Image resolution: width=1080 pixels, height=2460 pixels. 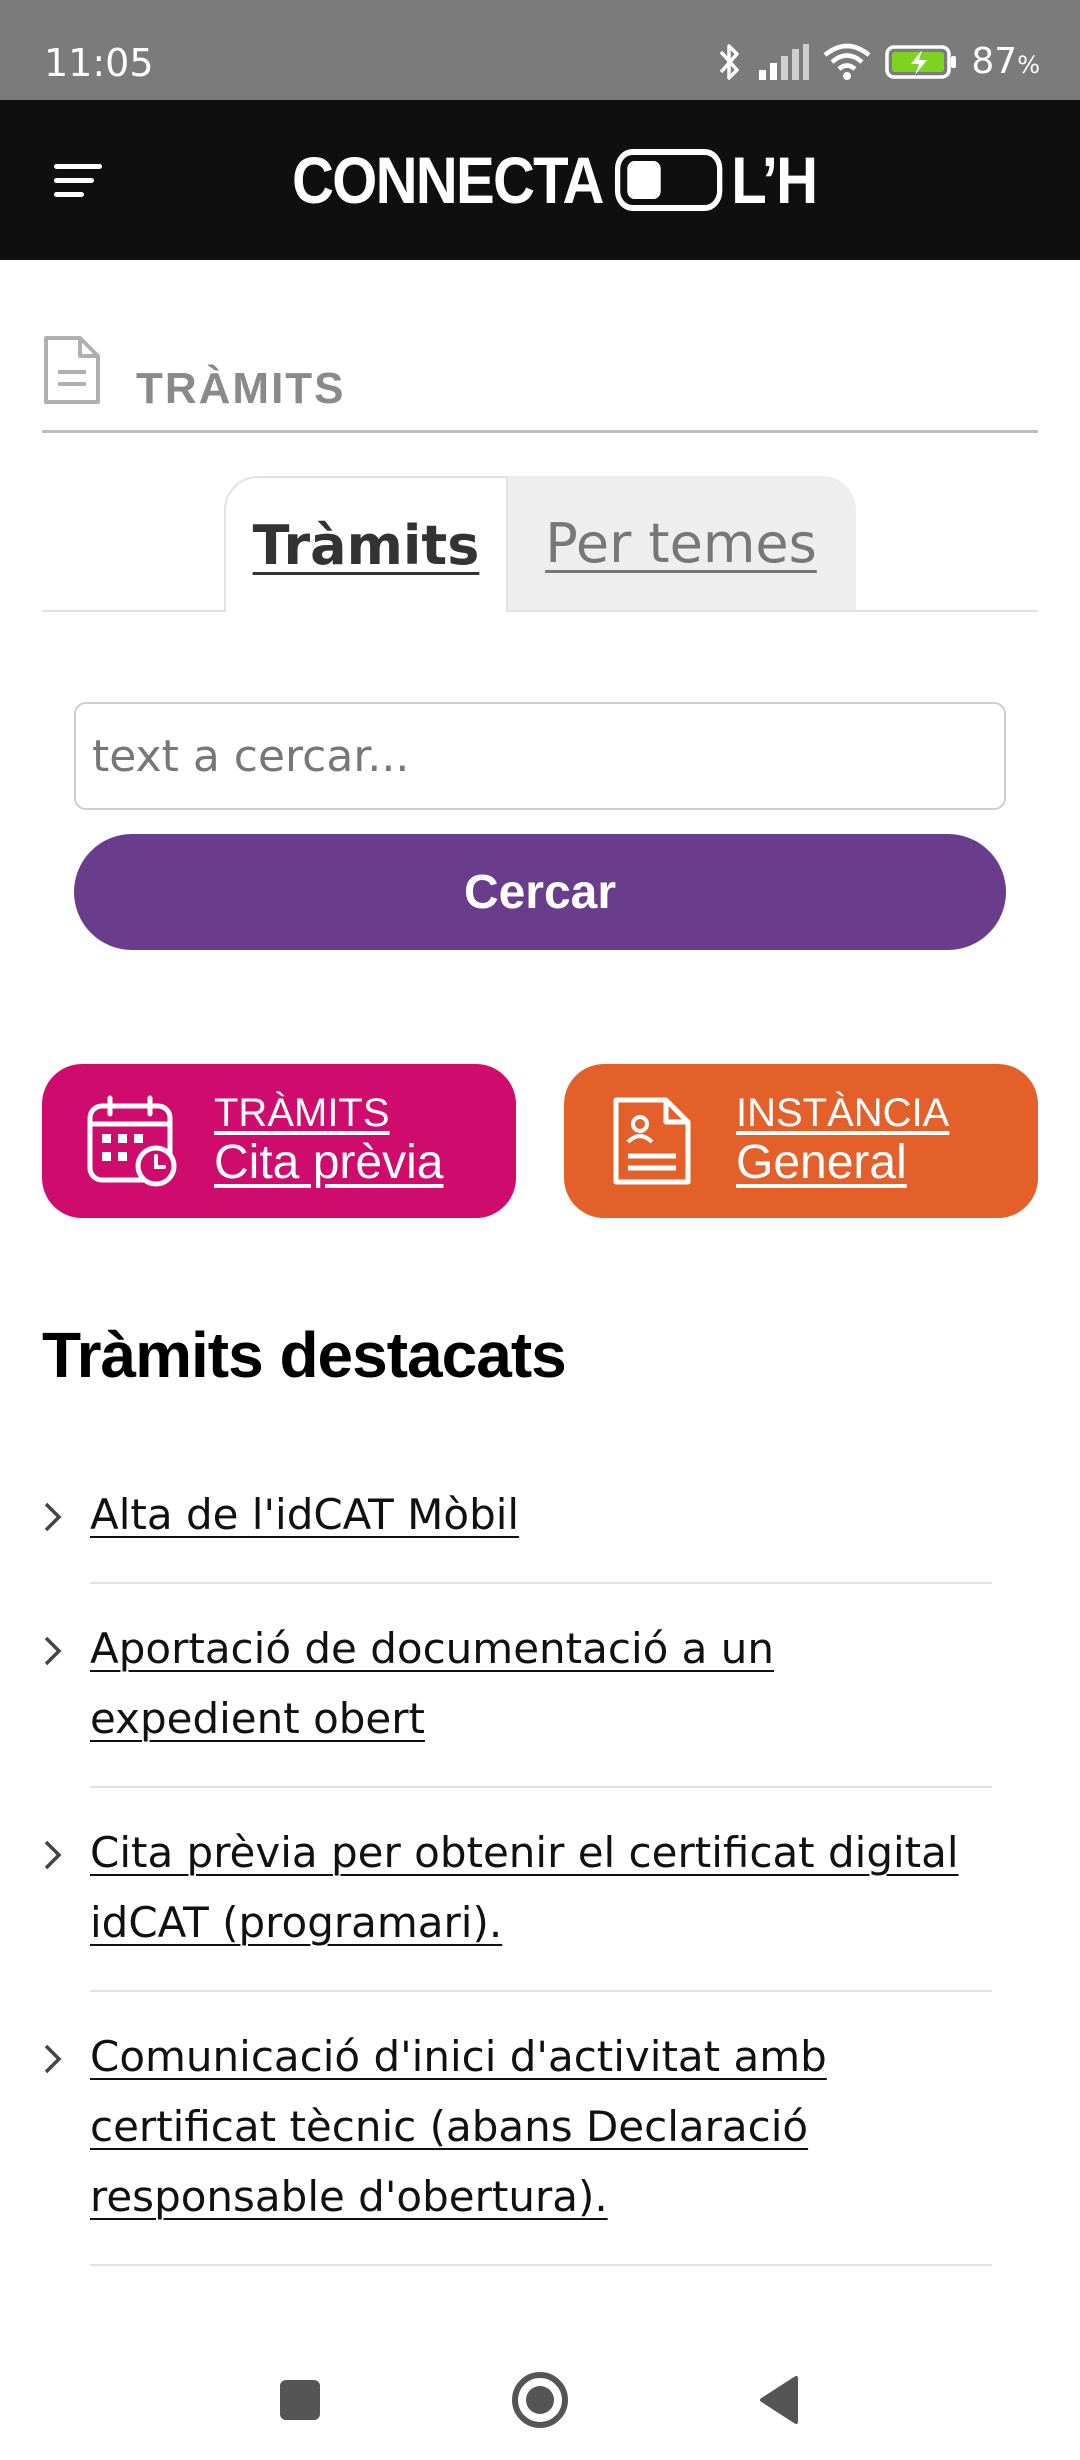 What do you see at coordinates (304, 1355) in the screenshot?
I see `highlighted-title: Tràmits destacats` at bounding box center [304, 1355].